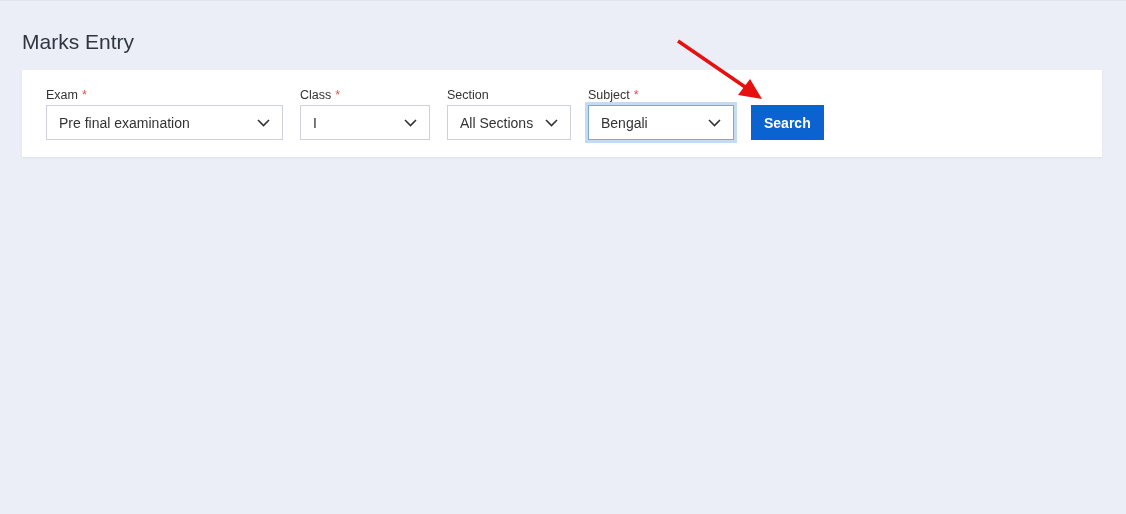 The image size is (1126, 514). I want to click on page-title: Marks Entry, so click(78, 42).